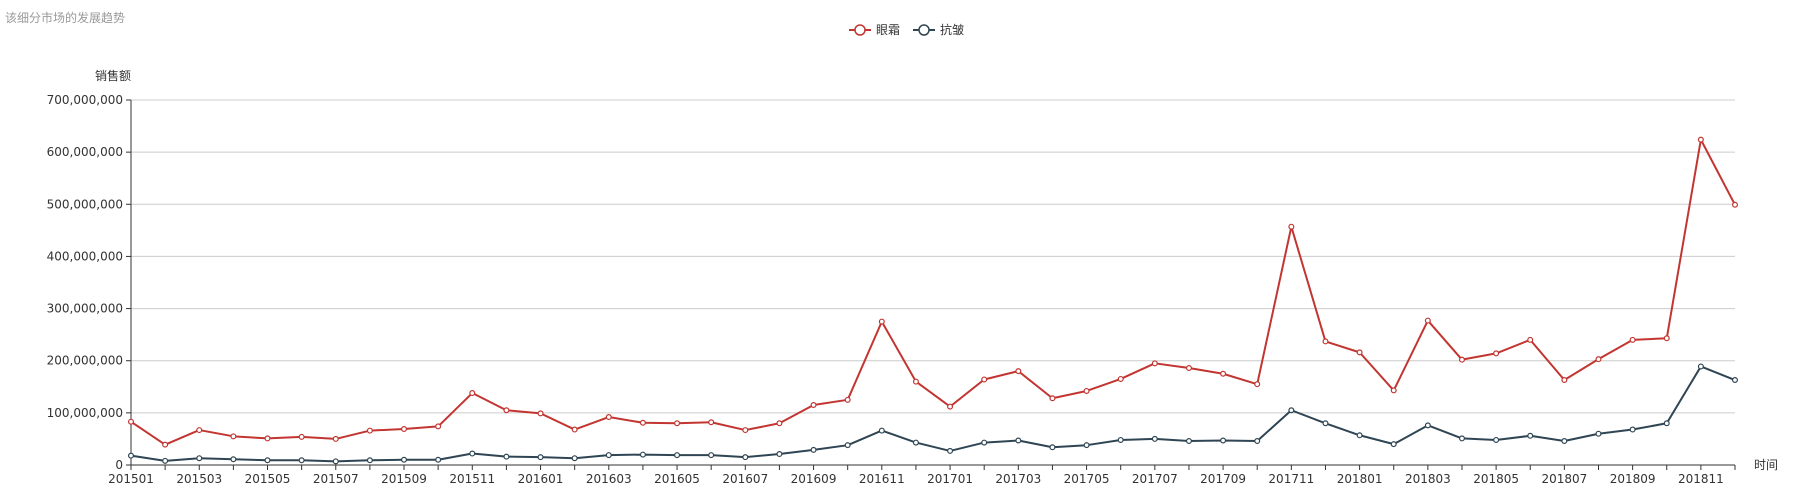 This screenshot has width=1803, height=500. Describe the element at coordinates (745, 479) in the screenshot. I see `x-tick-label: 201607` at that location.